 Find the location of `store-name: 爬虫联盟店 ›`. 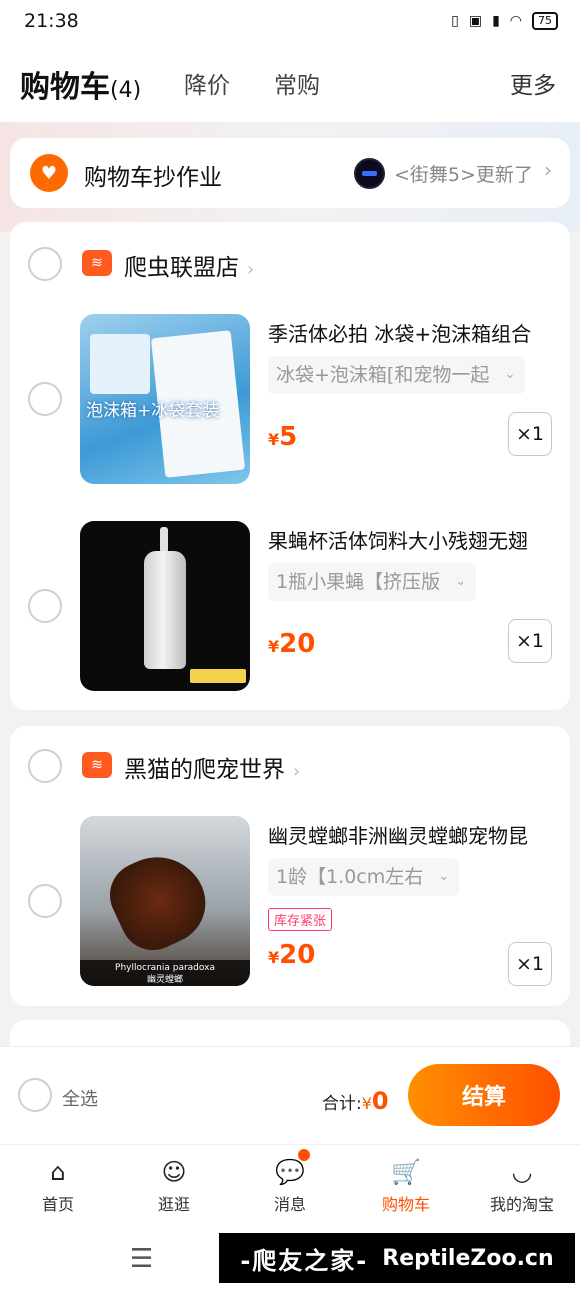

store-name: 爬虫联盟店 › is located at coordinates (189, 265).